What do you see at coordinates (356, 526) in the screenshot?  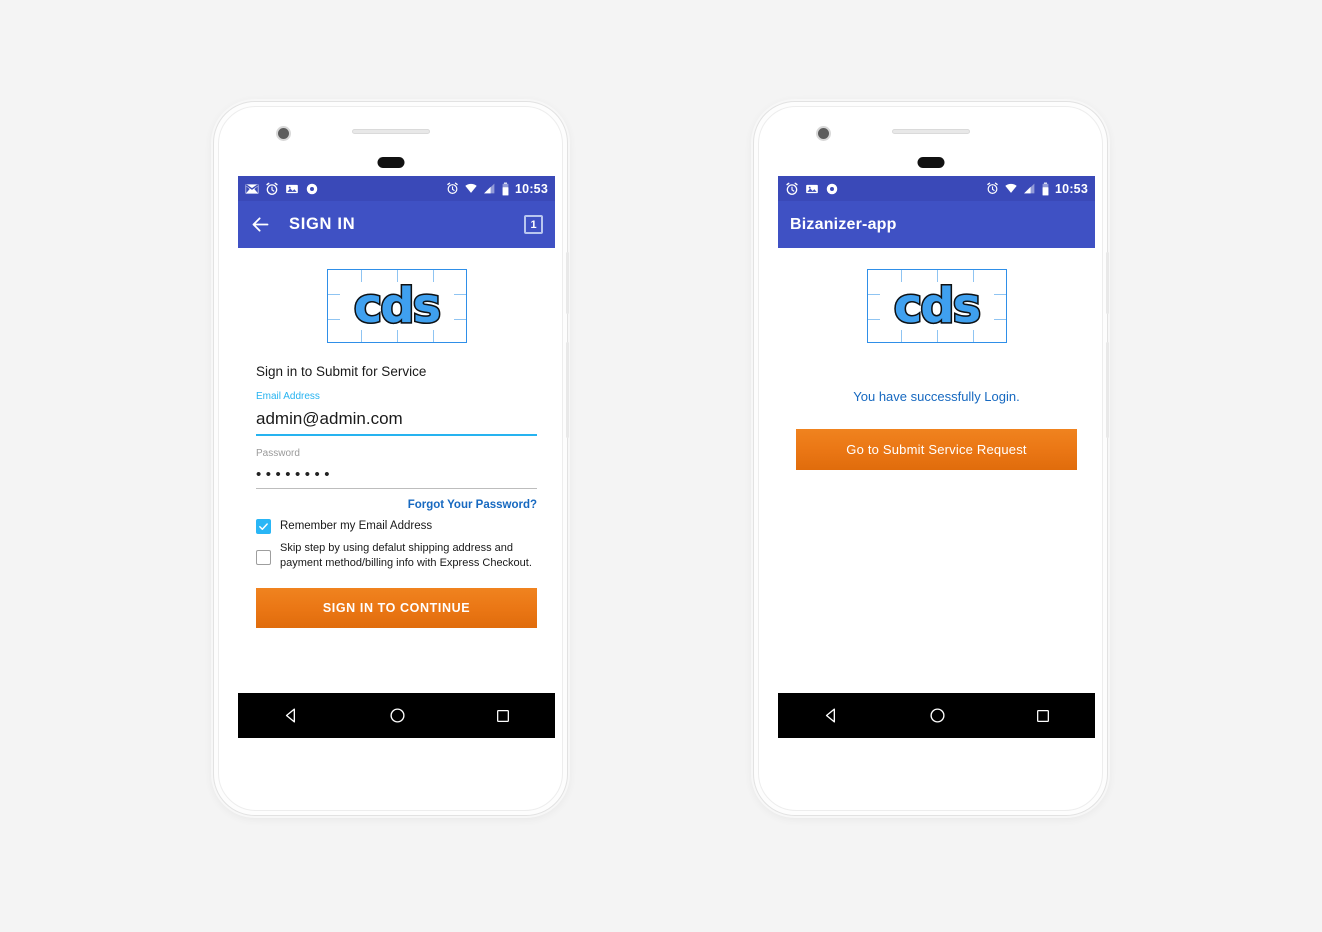 I see `remember-email-label: Remember my Email Address` at bounding box center [356, 526].